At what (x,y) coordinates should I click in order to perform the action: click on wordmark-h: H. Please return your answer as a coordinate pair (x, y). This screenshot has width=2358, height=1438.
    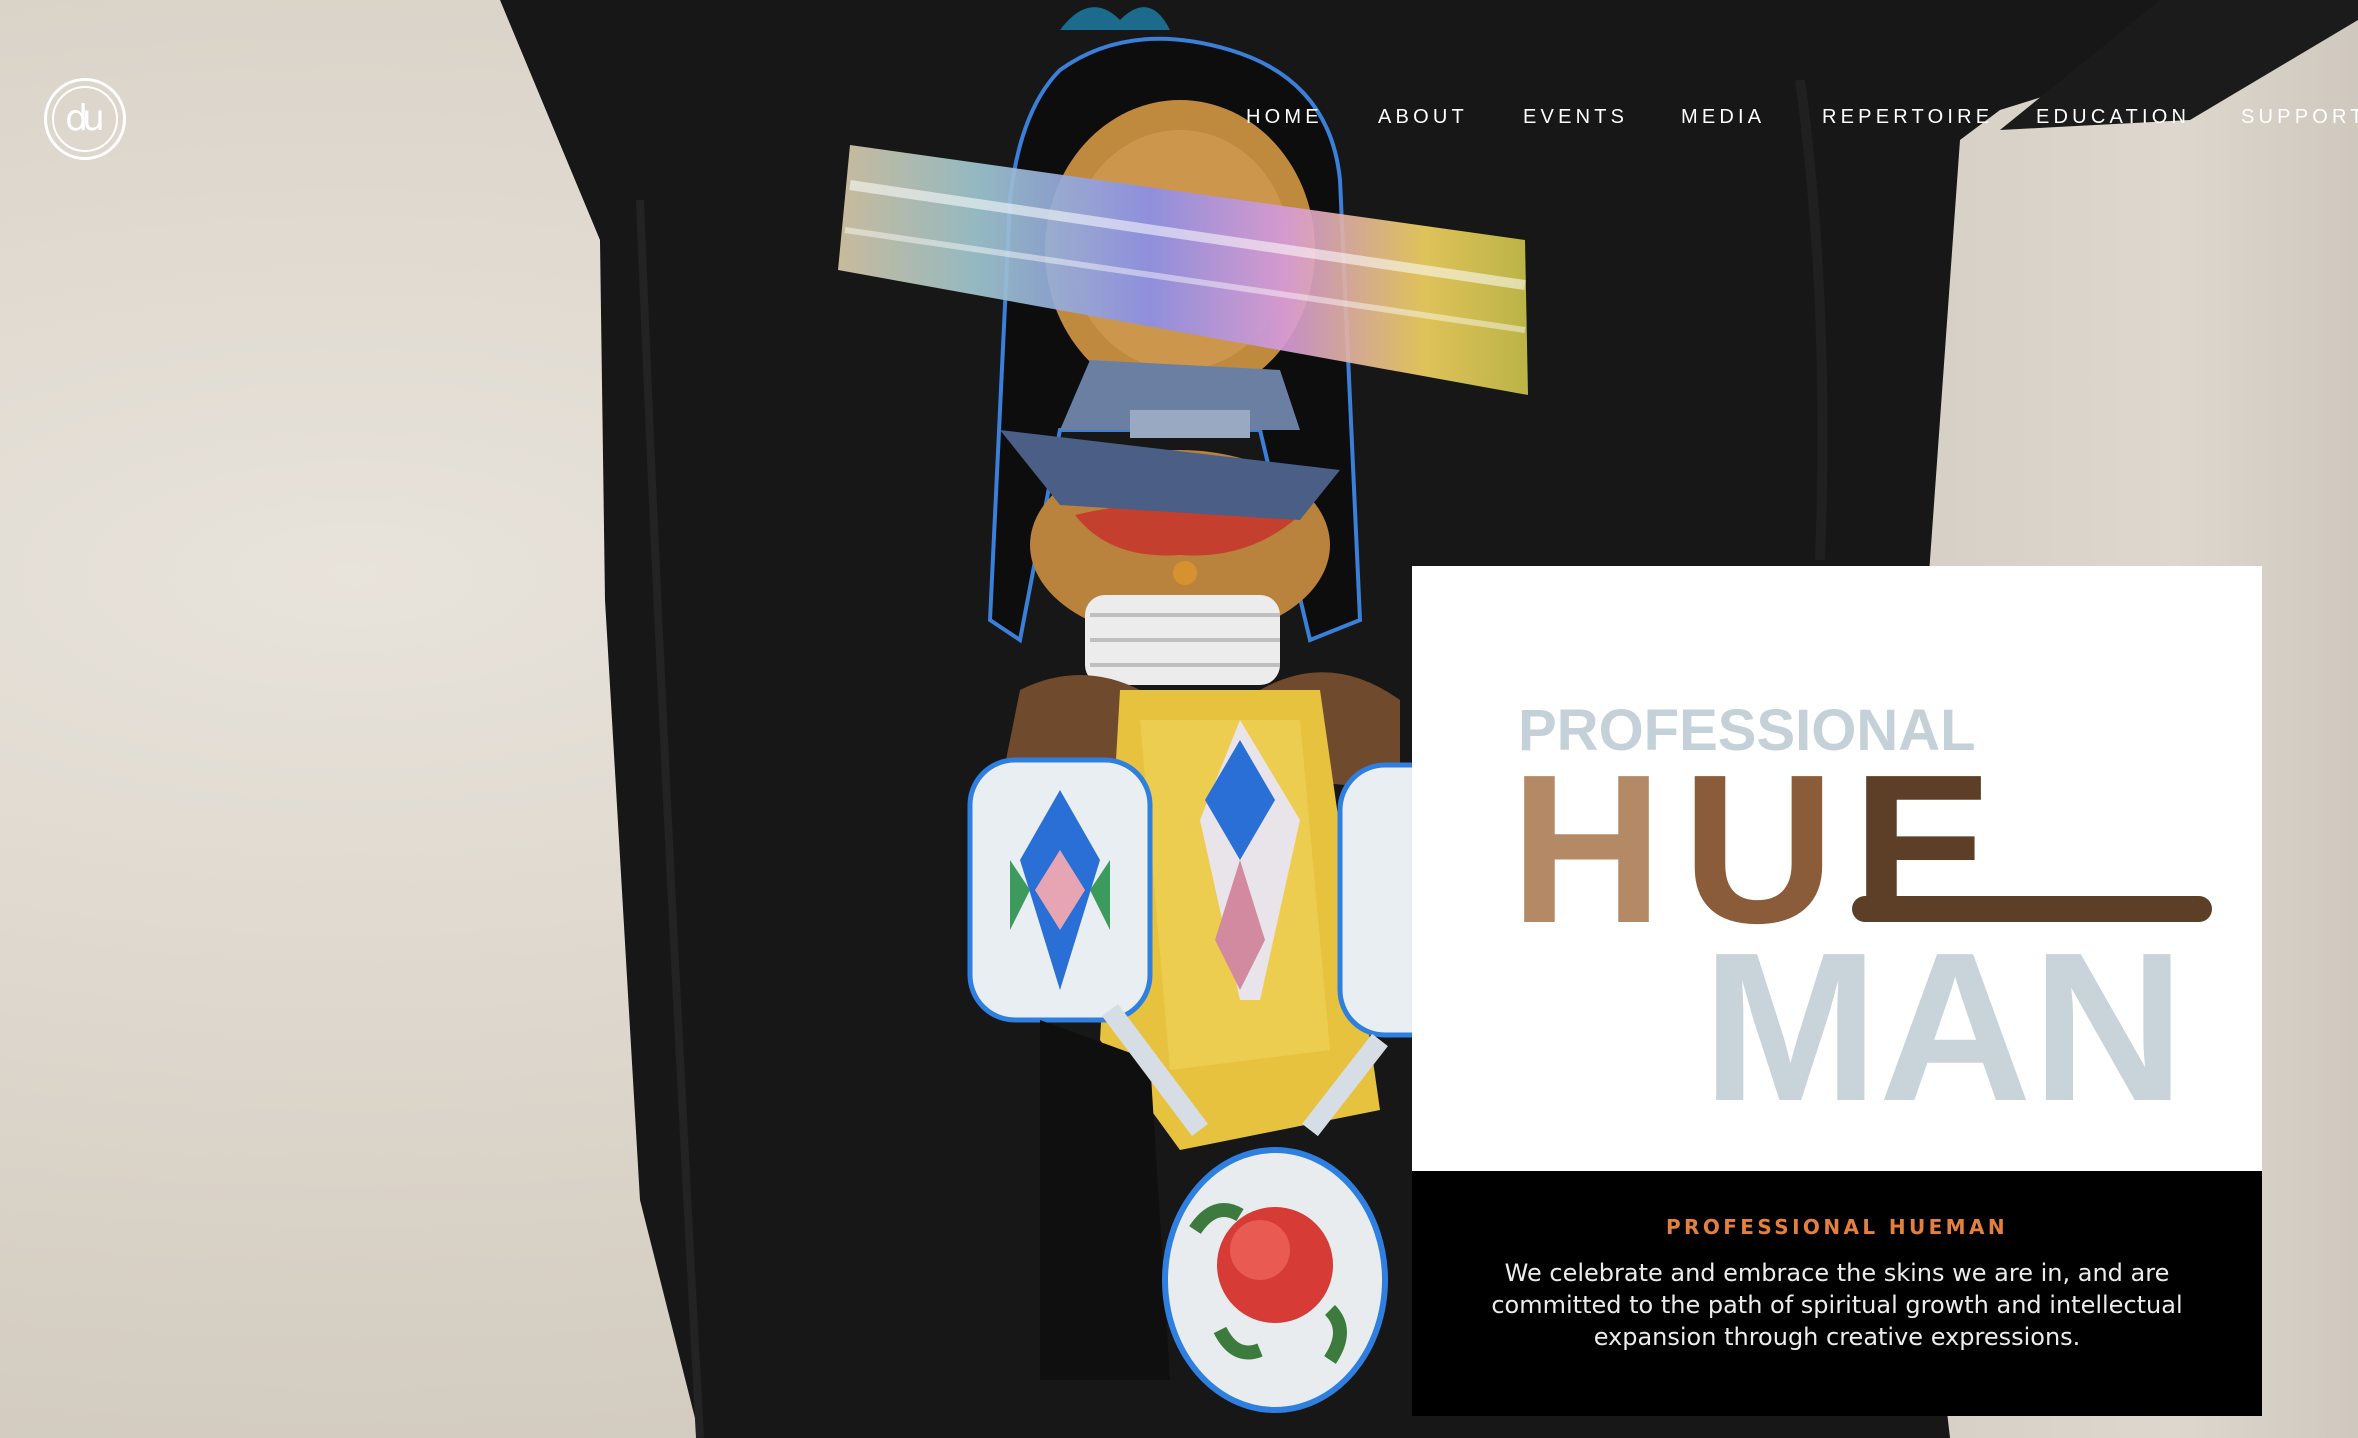
    Looking at the image, I should click on (1586, 848).